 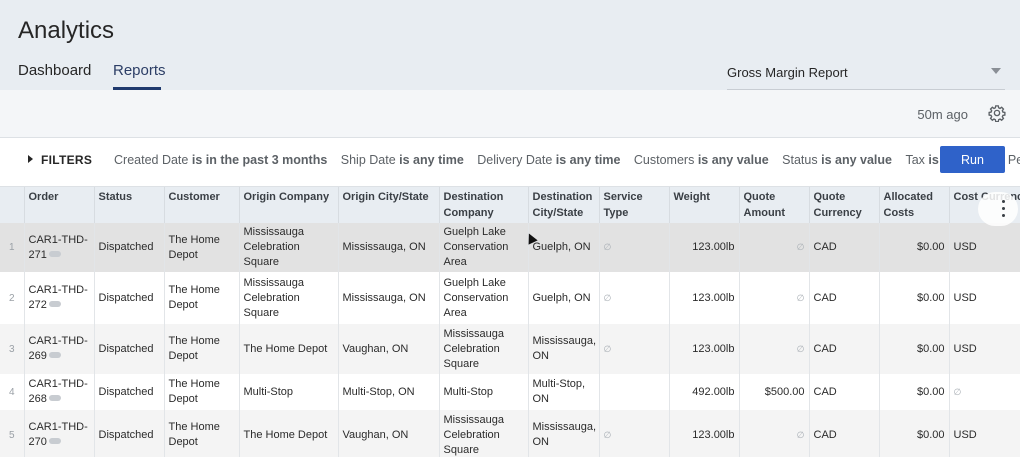 I want to click on cell-dest-company: Guelph Lake Conservation Area, so click(x=484, y=298).